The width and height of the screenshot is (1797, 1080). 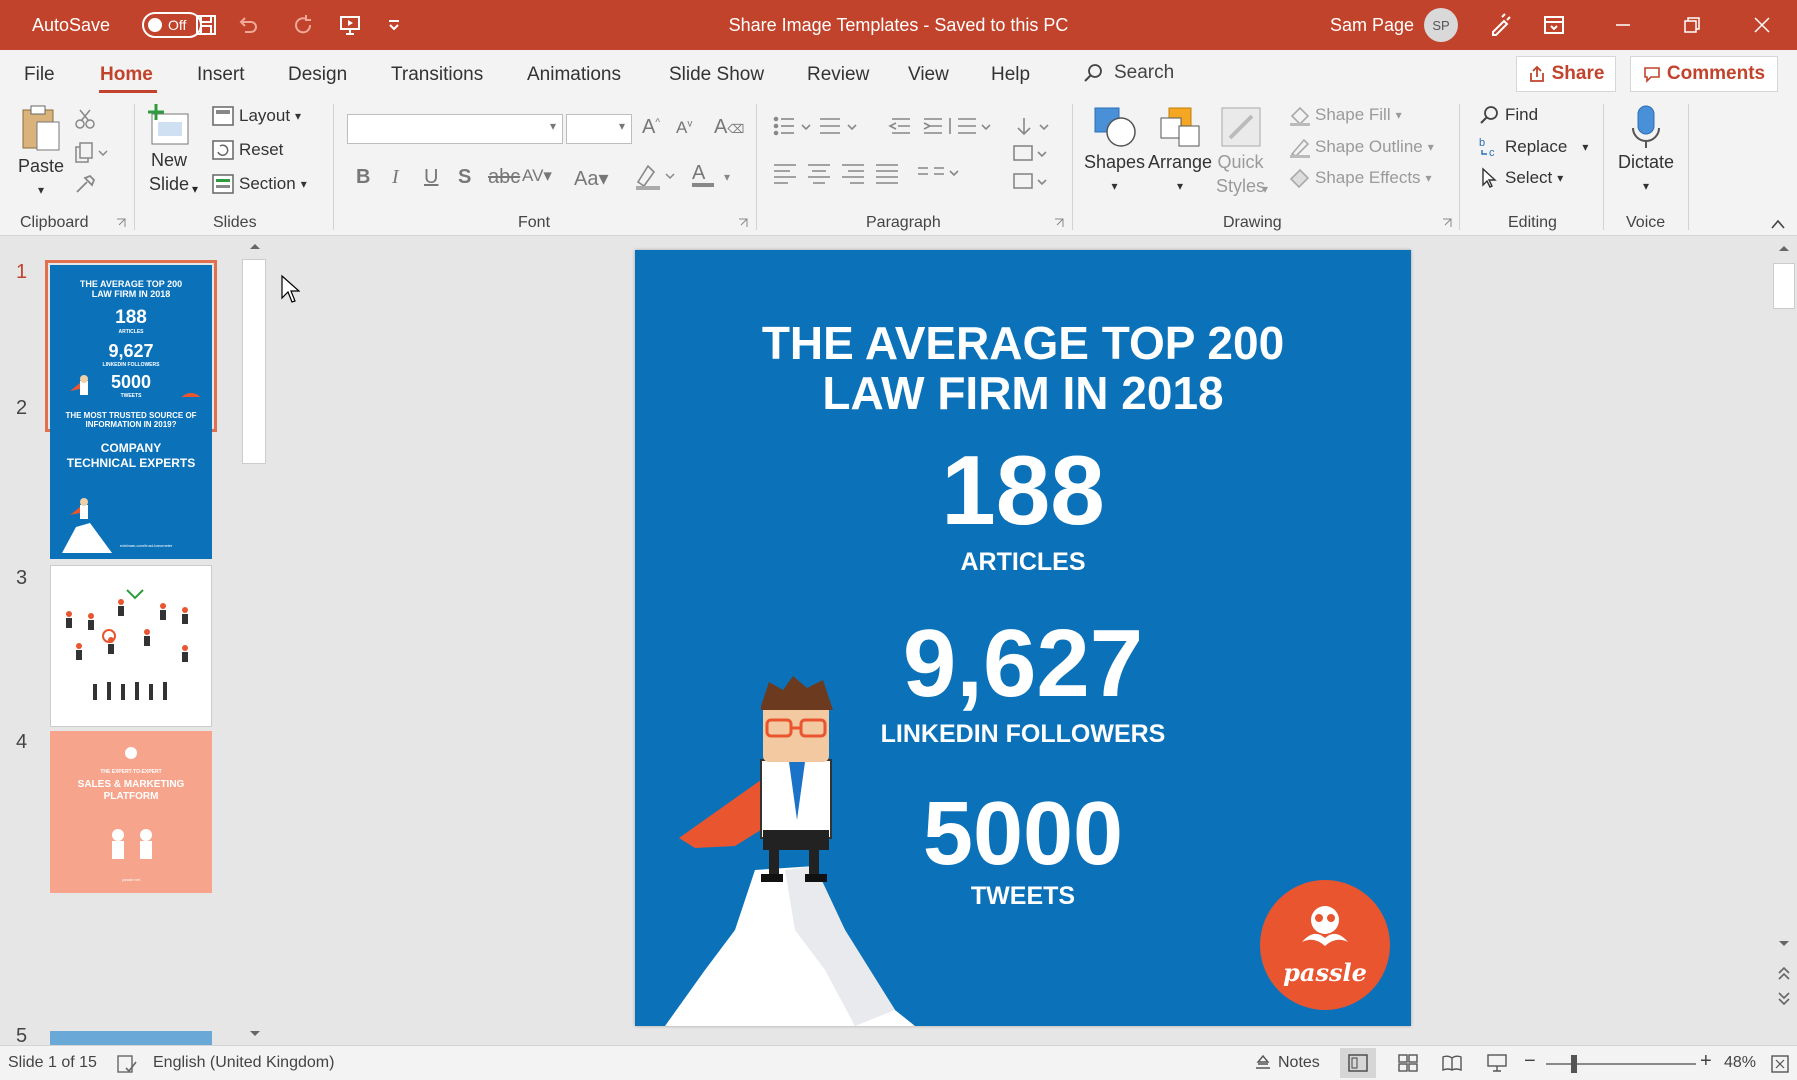 What do you see at coordinates (317, 75) in the screenshot?
I see `tab-design: Design` at bounding box center [317, 75].